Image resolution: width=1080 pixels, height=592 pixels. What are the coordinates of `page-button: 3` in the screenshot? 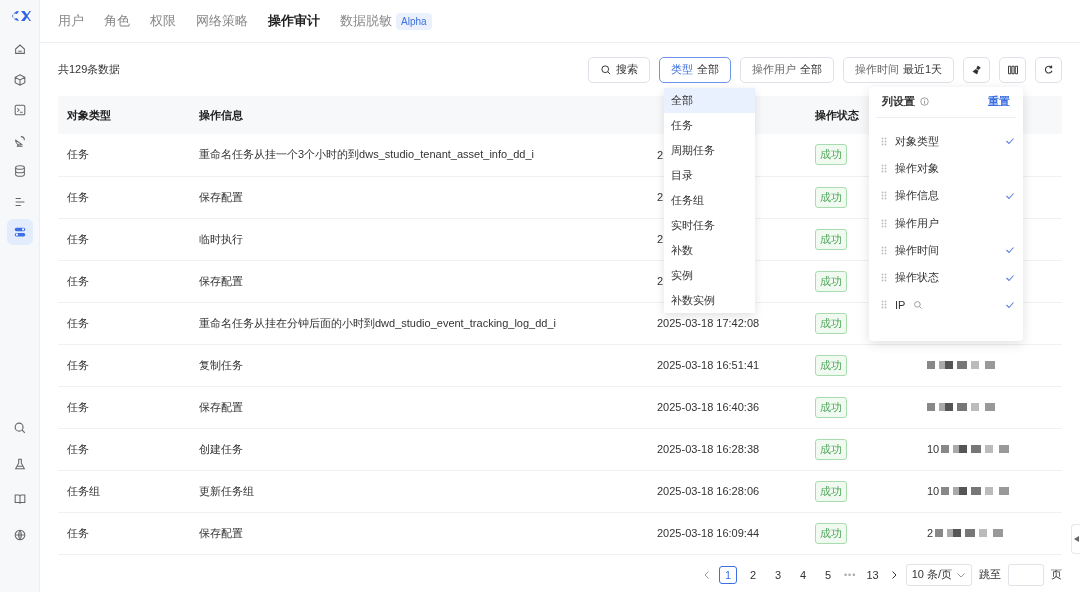 It's located at (777, 574).